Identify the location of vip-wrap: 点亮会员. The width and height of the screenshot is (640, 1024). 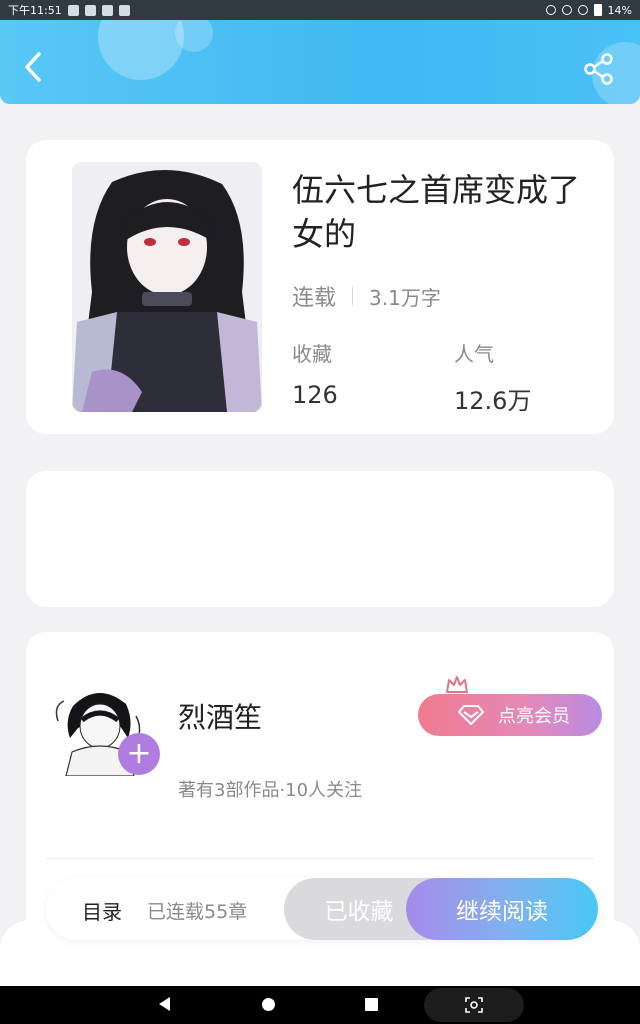
(510, 706).